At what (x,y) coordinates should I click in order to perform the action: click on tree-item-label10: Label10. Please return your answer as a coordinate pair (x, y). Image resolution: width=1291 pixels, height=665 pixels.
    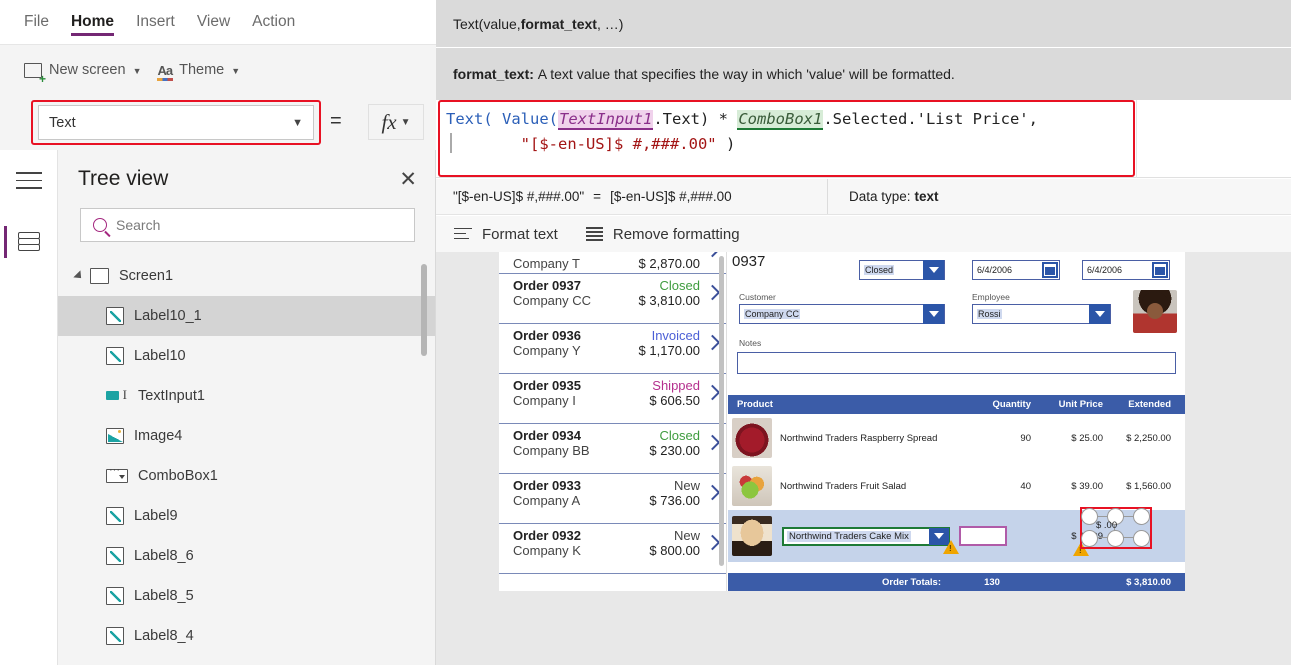
    Looking at the image, I should click on (246, 356).